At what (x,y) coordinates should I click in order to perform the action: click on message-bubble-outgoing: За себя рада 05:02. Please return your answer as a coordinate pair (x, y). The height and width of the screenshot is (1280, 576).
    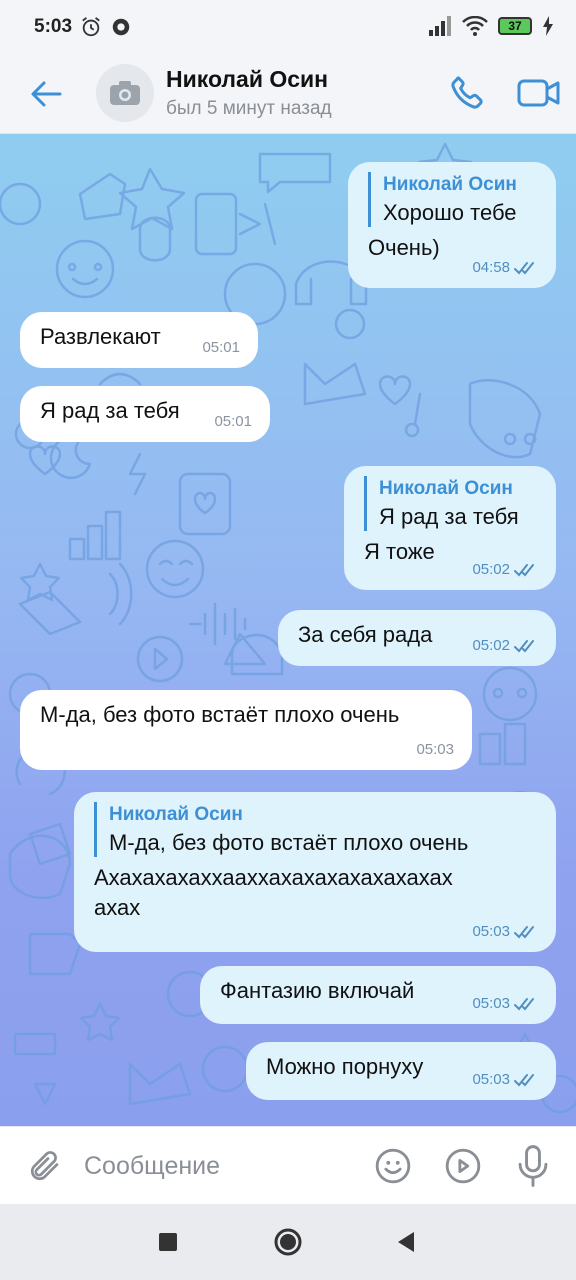
    Looking at the image, I should click on (417, 638).